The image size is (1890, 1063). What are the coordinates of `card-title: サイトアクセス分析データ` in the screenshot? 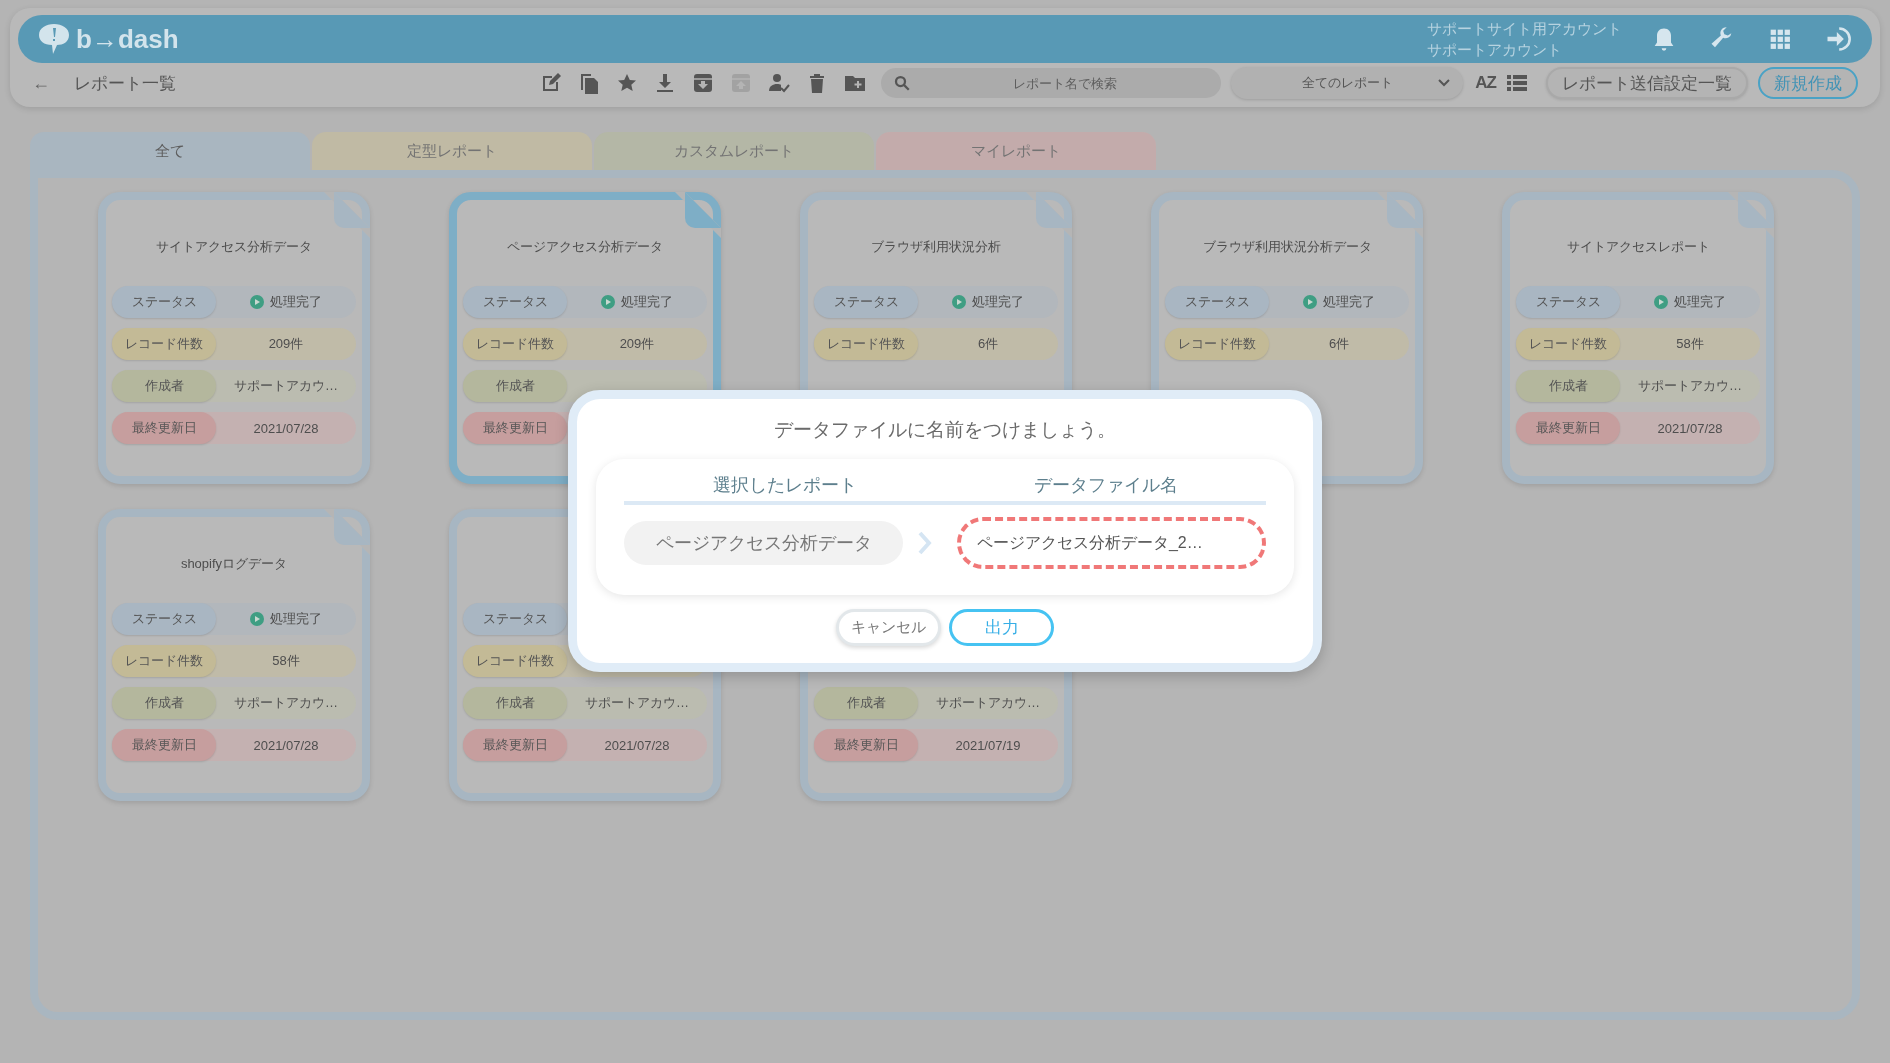 It's located at (234, 246).